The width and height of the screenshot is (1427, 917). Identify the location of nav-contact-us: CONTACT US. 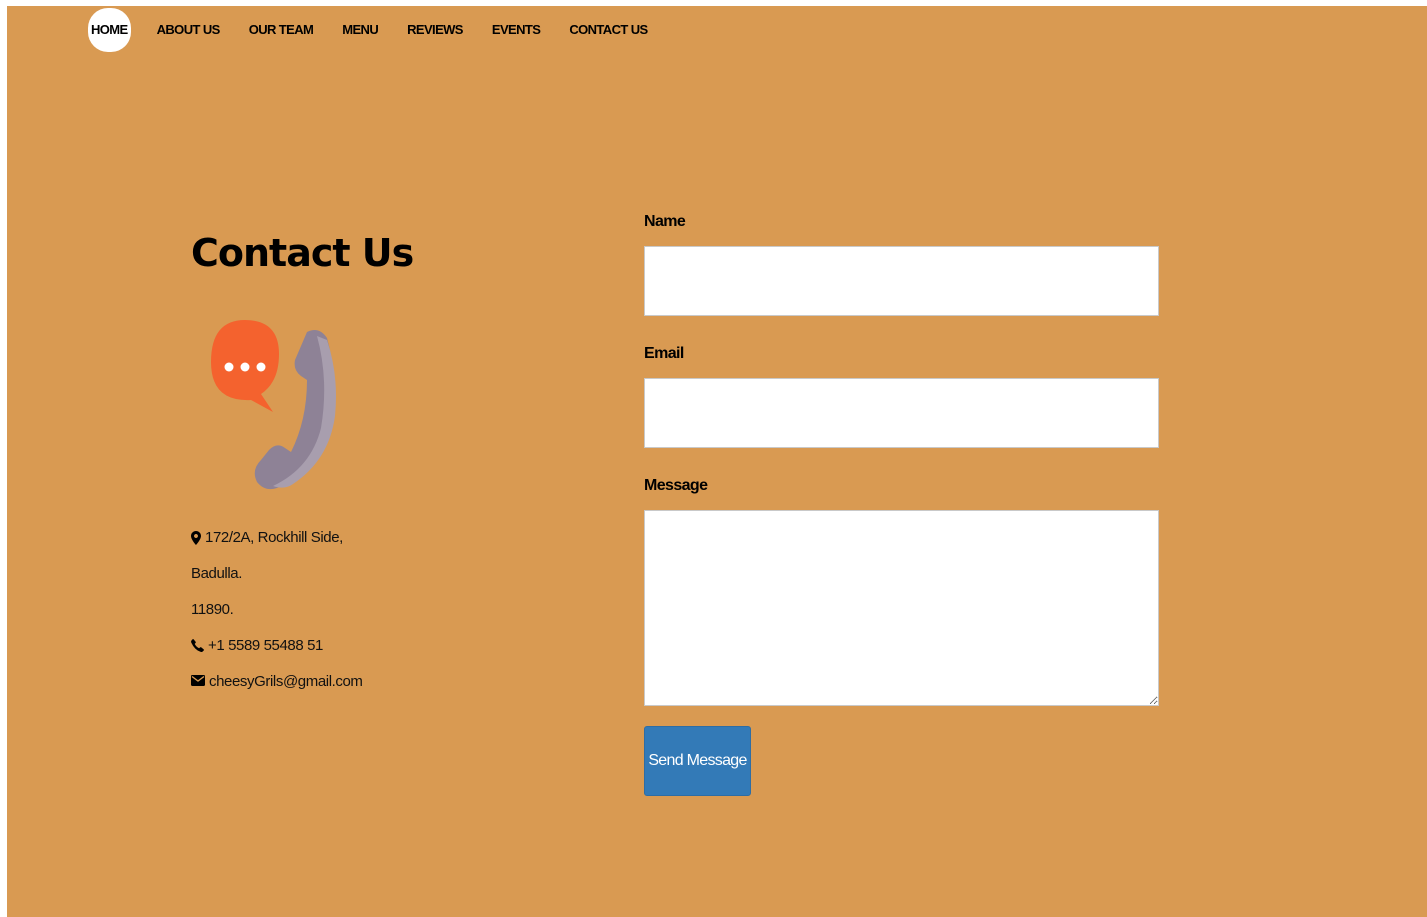
(608, 30).